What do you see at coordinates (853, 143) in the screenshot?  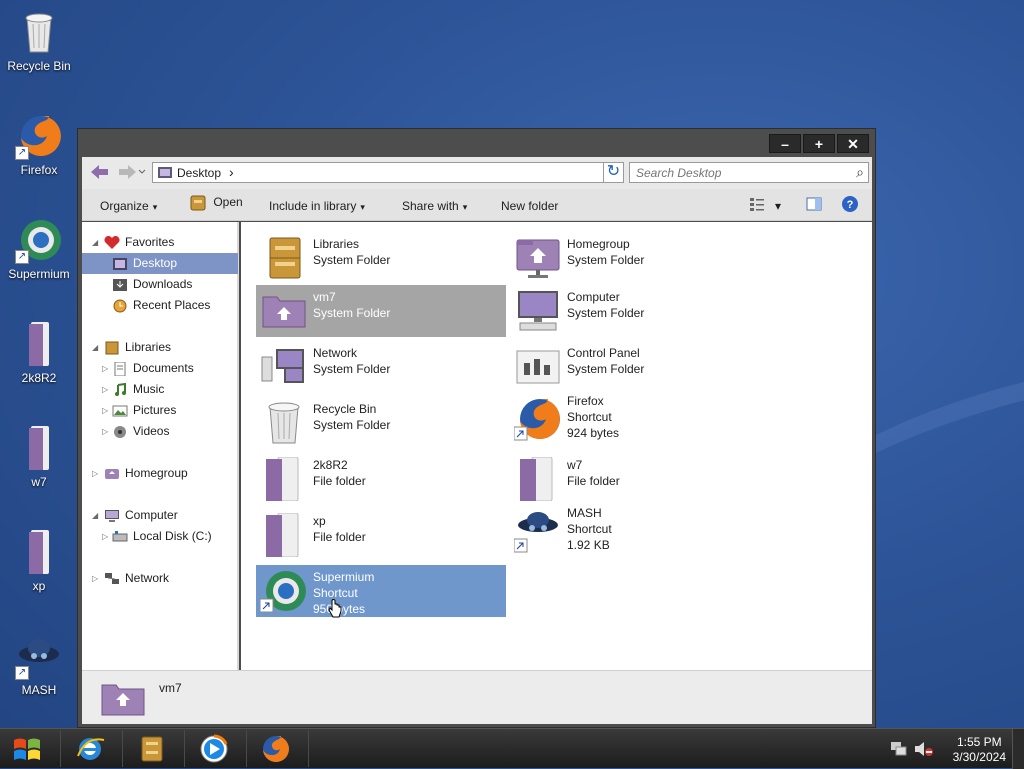 I see `close-button: ✕` at bounding box center [853, 143].